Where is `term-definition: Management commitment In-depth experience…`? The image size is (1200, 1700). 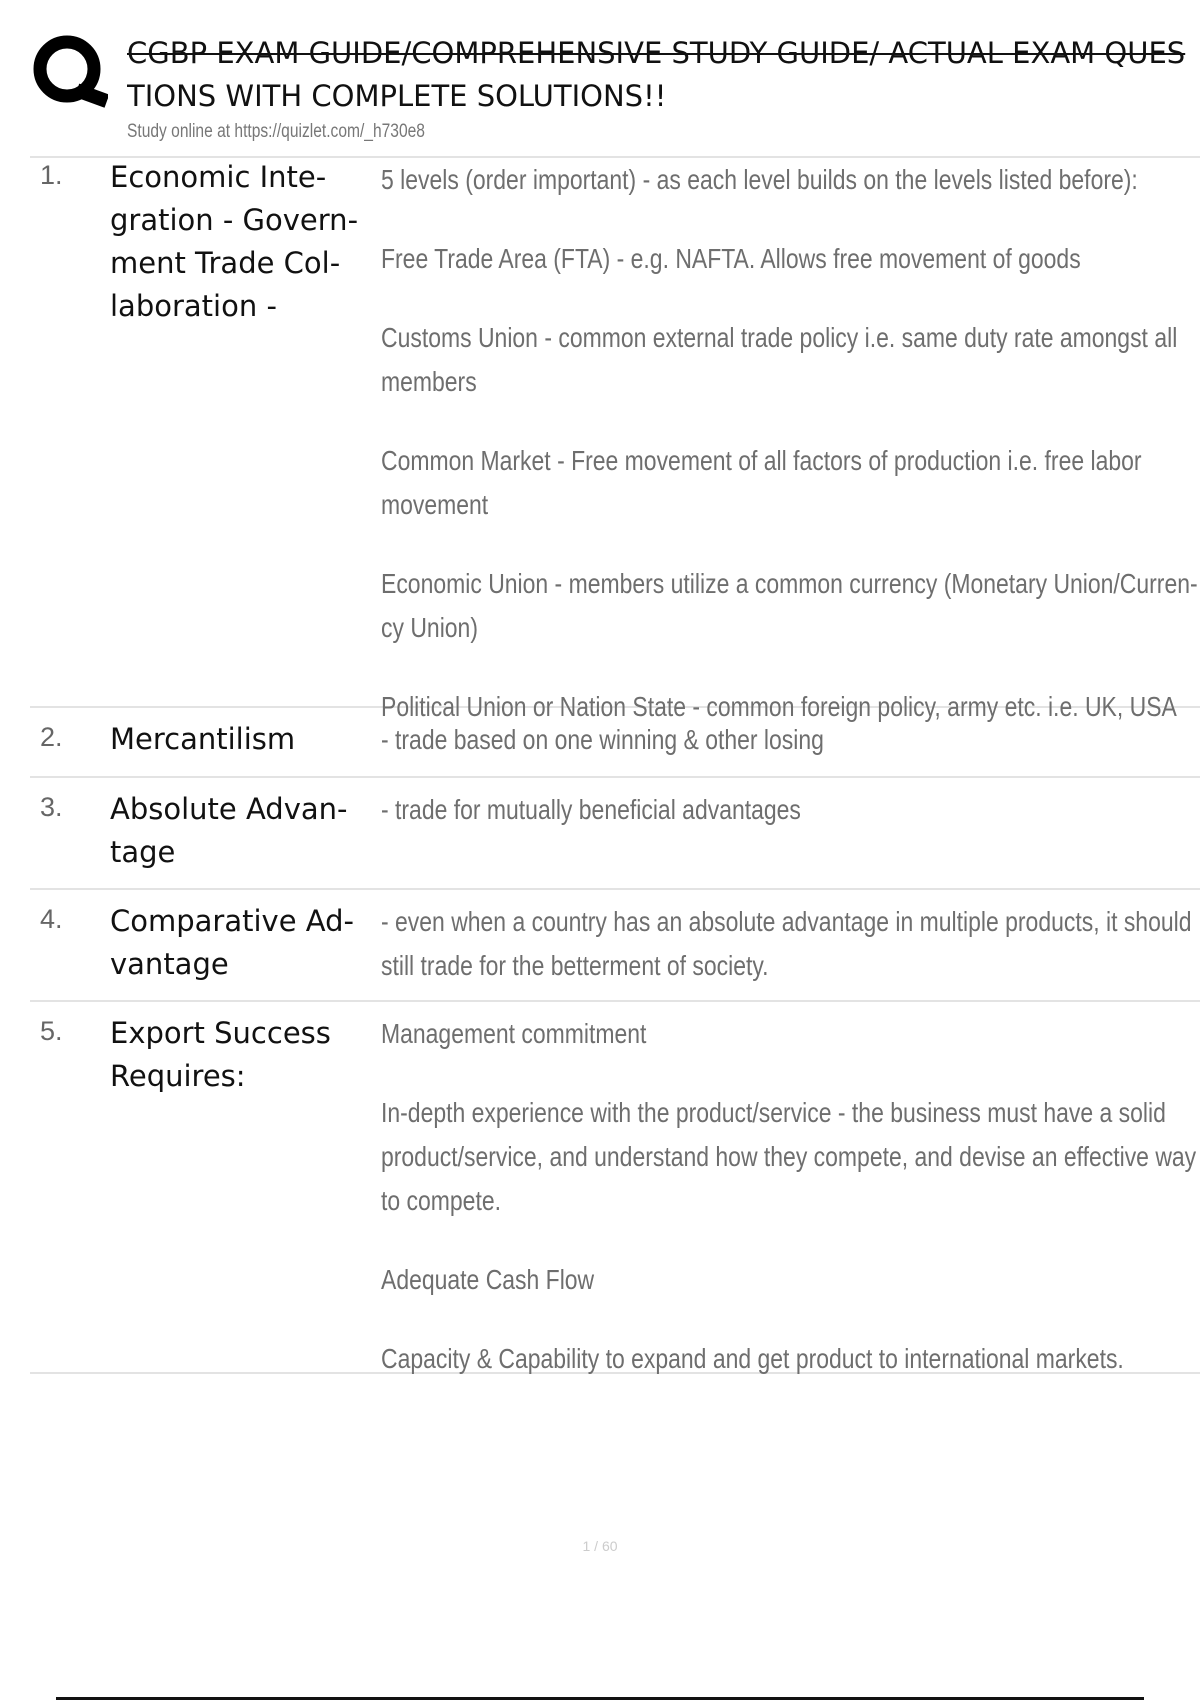
term-definition: Management commitment In-depth experience… is located at coordinates (790, 1196).